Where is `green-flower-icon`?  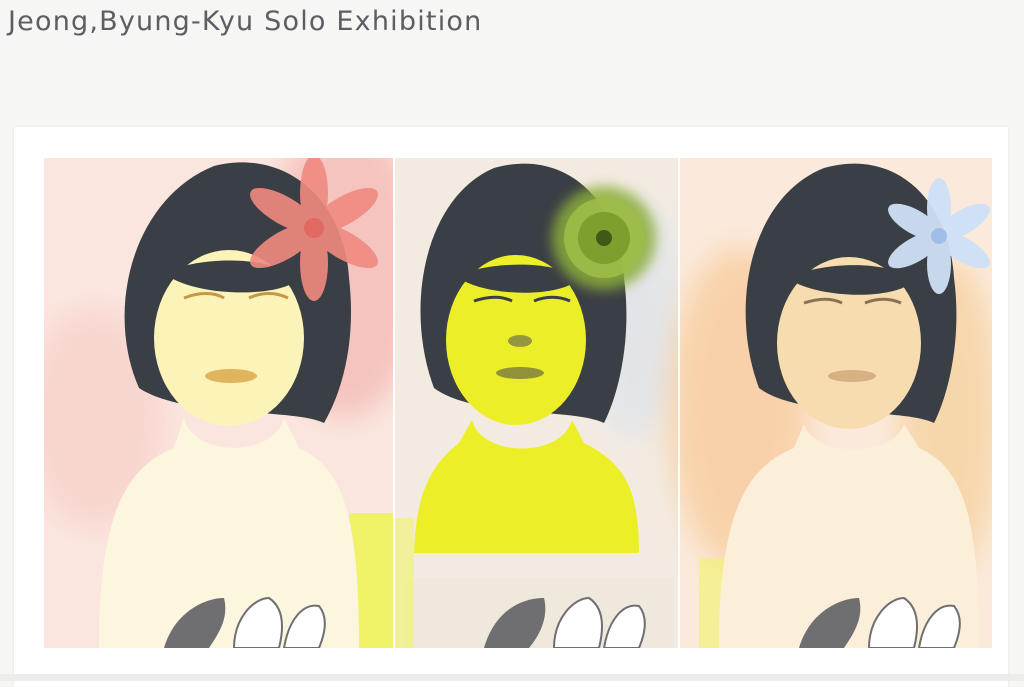 green-flower-icon is located at coordinates (604, 238).